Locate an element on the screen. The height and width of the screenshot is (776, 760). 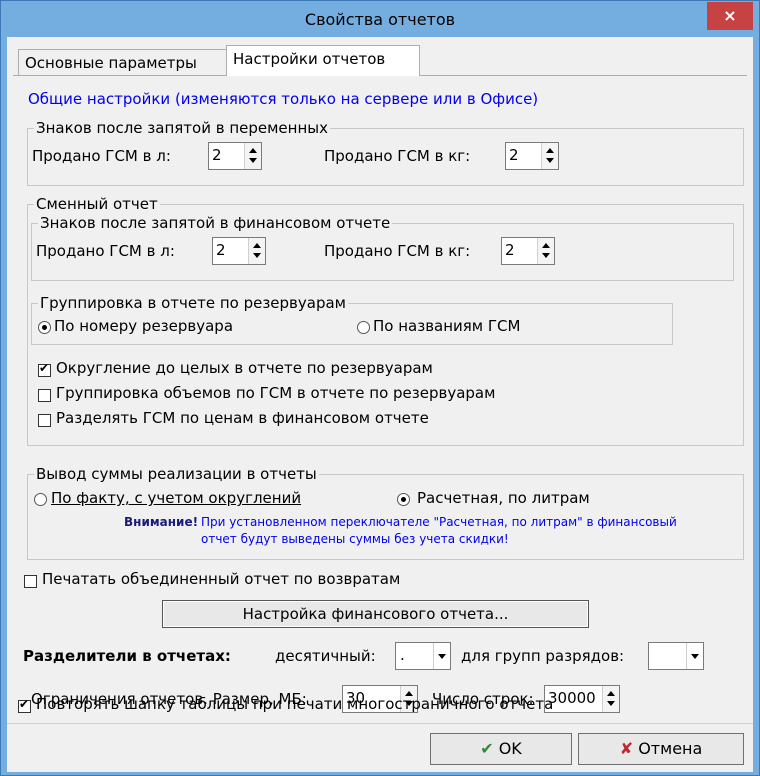
limits-rows-spinner: 30000 is located at coordinates (582, 699).